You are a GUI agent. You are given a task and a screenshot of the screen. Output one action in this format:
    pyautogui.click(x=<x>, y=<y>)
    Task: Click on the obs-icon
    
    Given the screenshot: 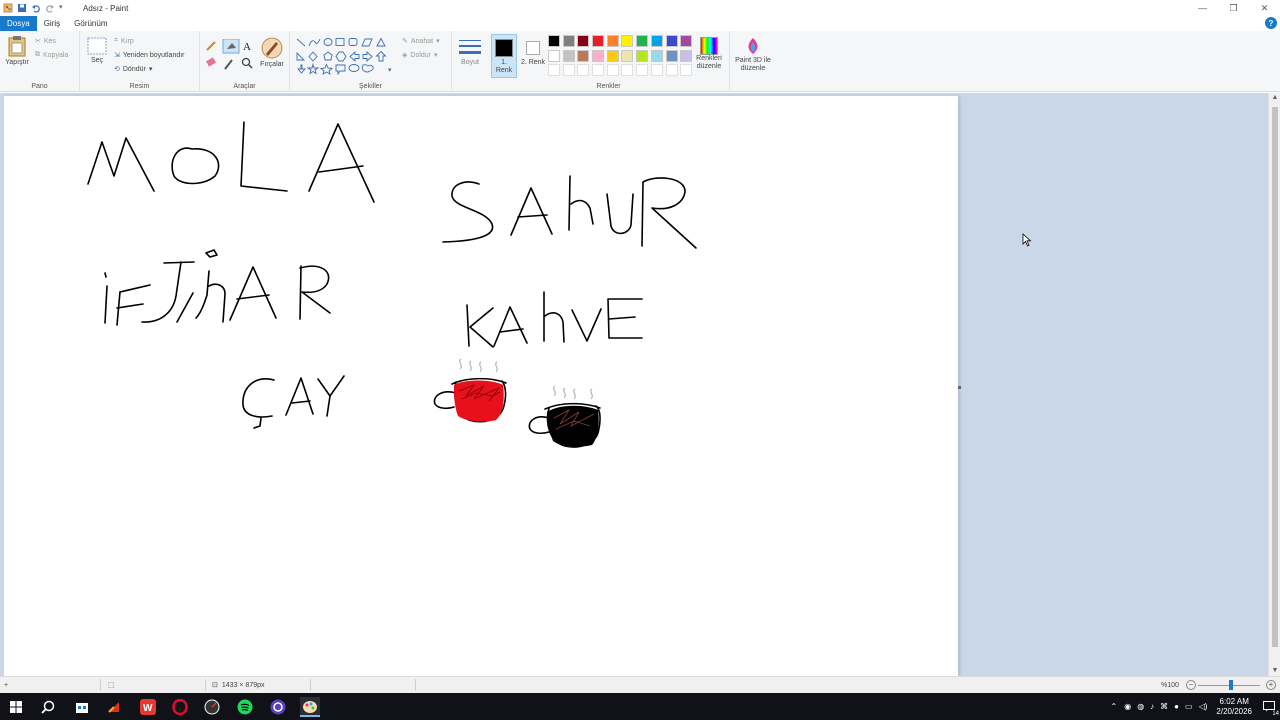 What is the action you would take?
    pyautogui.click(x=278, y=707)
    